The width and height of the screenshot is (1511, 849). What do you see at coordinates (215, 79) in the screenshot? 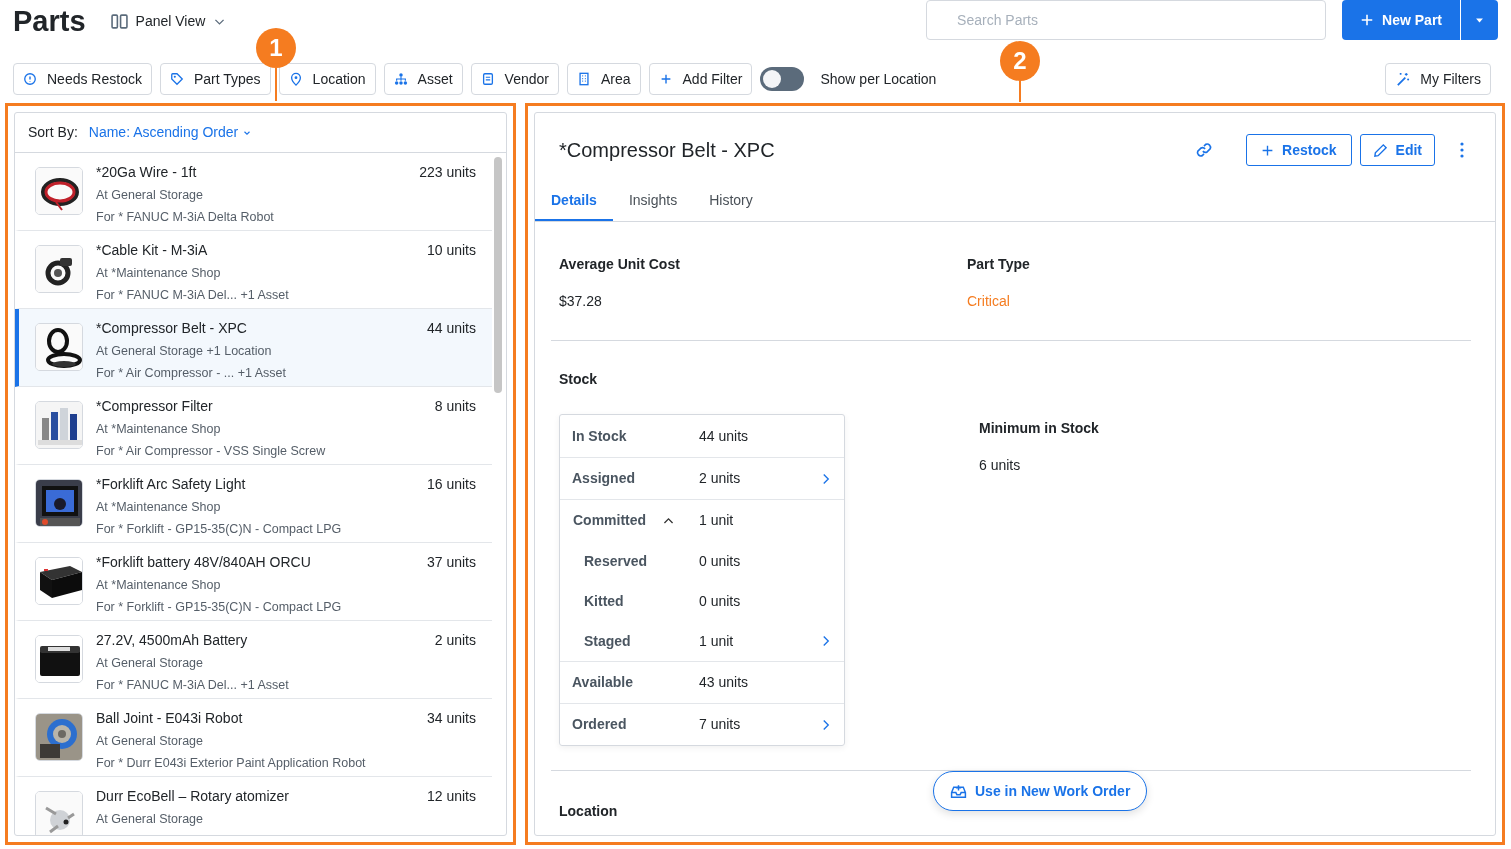
I see `filter-button: Part Types` at bounding box center [215, 79].